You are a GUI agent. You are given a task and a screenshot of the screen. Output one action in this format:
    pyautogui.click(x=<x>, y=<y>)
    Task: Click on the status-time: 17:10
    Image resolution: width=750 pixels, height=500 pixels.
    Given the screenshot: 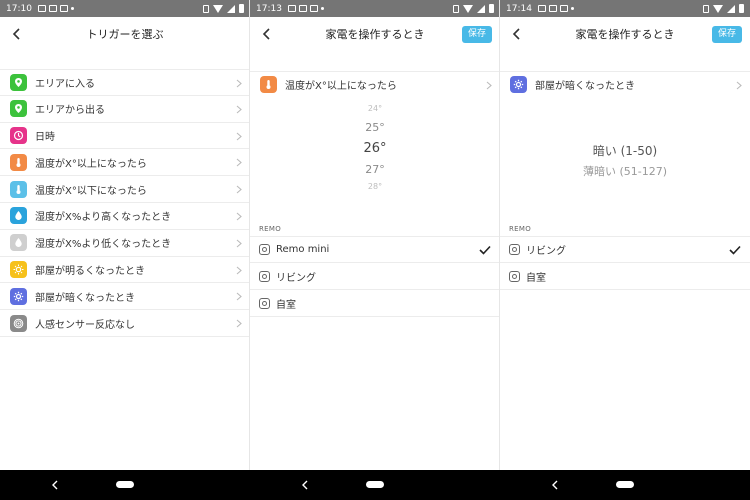 What is the action you would take?
    pyautogui.click(x=19, y=8)
    